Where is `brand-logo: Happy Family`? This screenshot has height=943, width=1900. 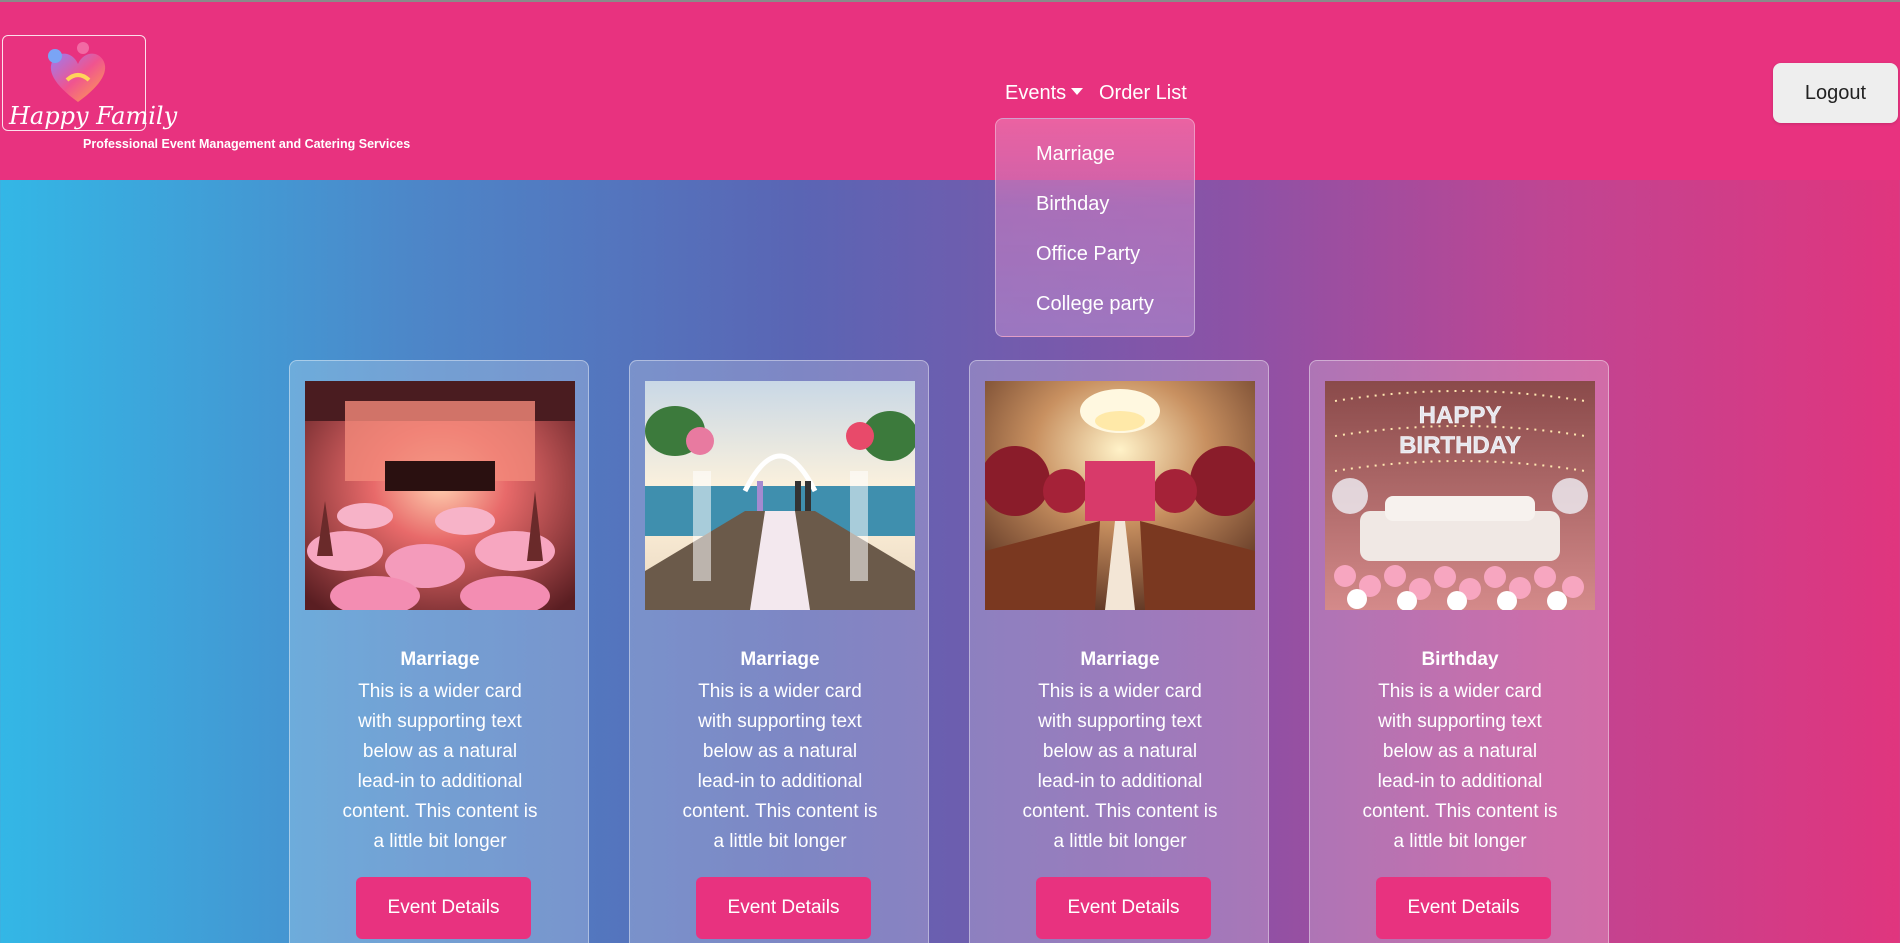 brand-logo: Happy Family is located at coordinates (89, 83).